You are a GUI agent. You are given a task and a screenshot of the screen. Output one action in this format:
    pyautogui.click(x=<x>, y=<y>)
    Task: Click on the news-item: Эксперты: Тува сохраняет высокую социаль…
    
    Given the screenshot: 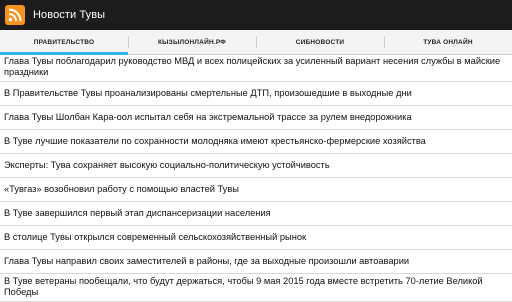 What is the action you would take?
    pyautogui.click(x=256, y=166)
    